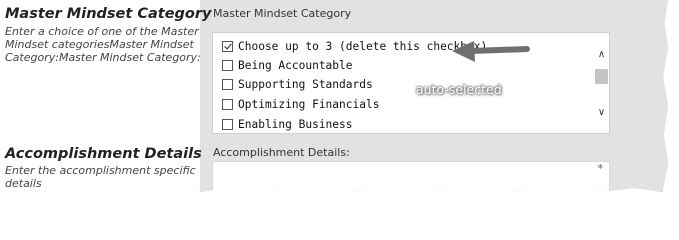 The height and width of the screenshot is (240, 679). Describe the element at coordinates (411, 176) in the screenshot. I see `accomplishment-details-input: *` at that location.